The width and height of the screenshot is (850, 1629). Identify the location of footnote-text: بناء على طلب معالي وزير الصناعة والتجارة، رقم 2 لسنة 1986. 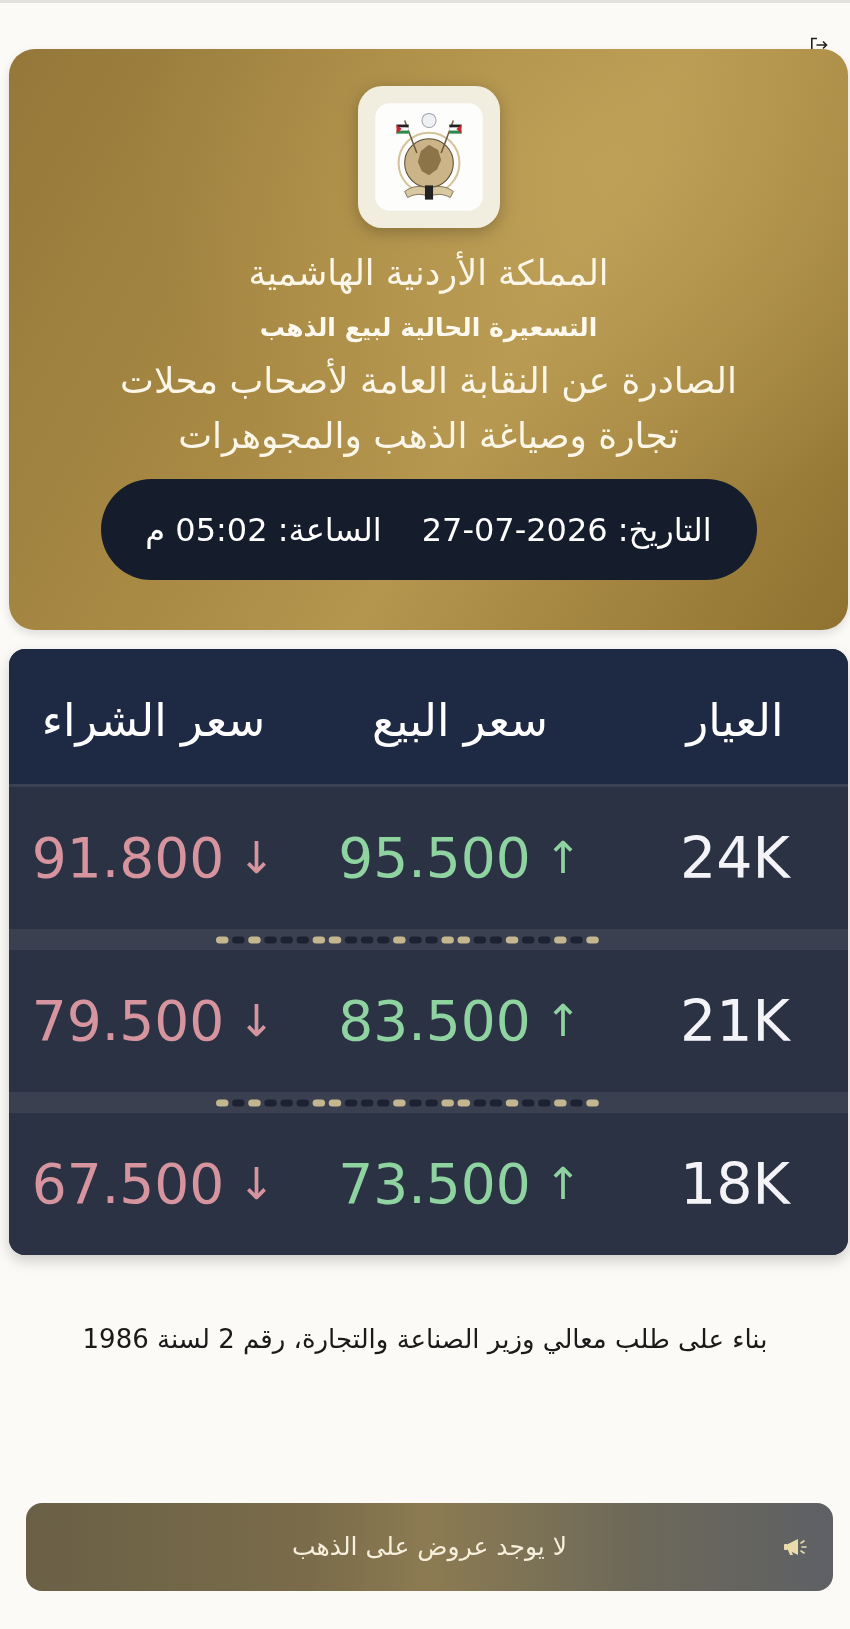
(425, 1340).